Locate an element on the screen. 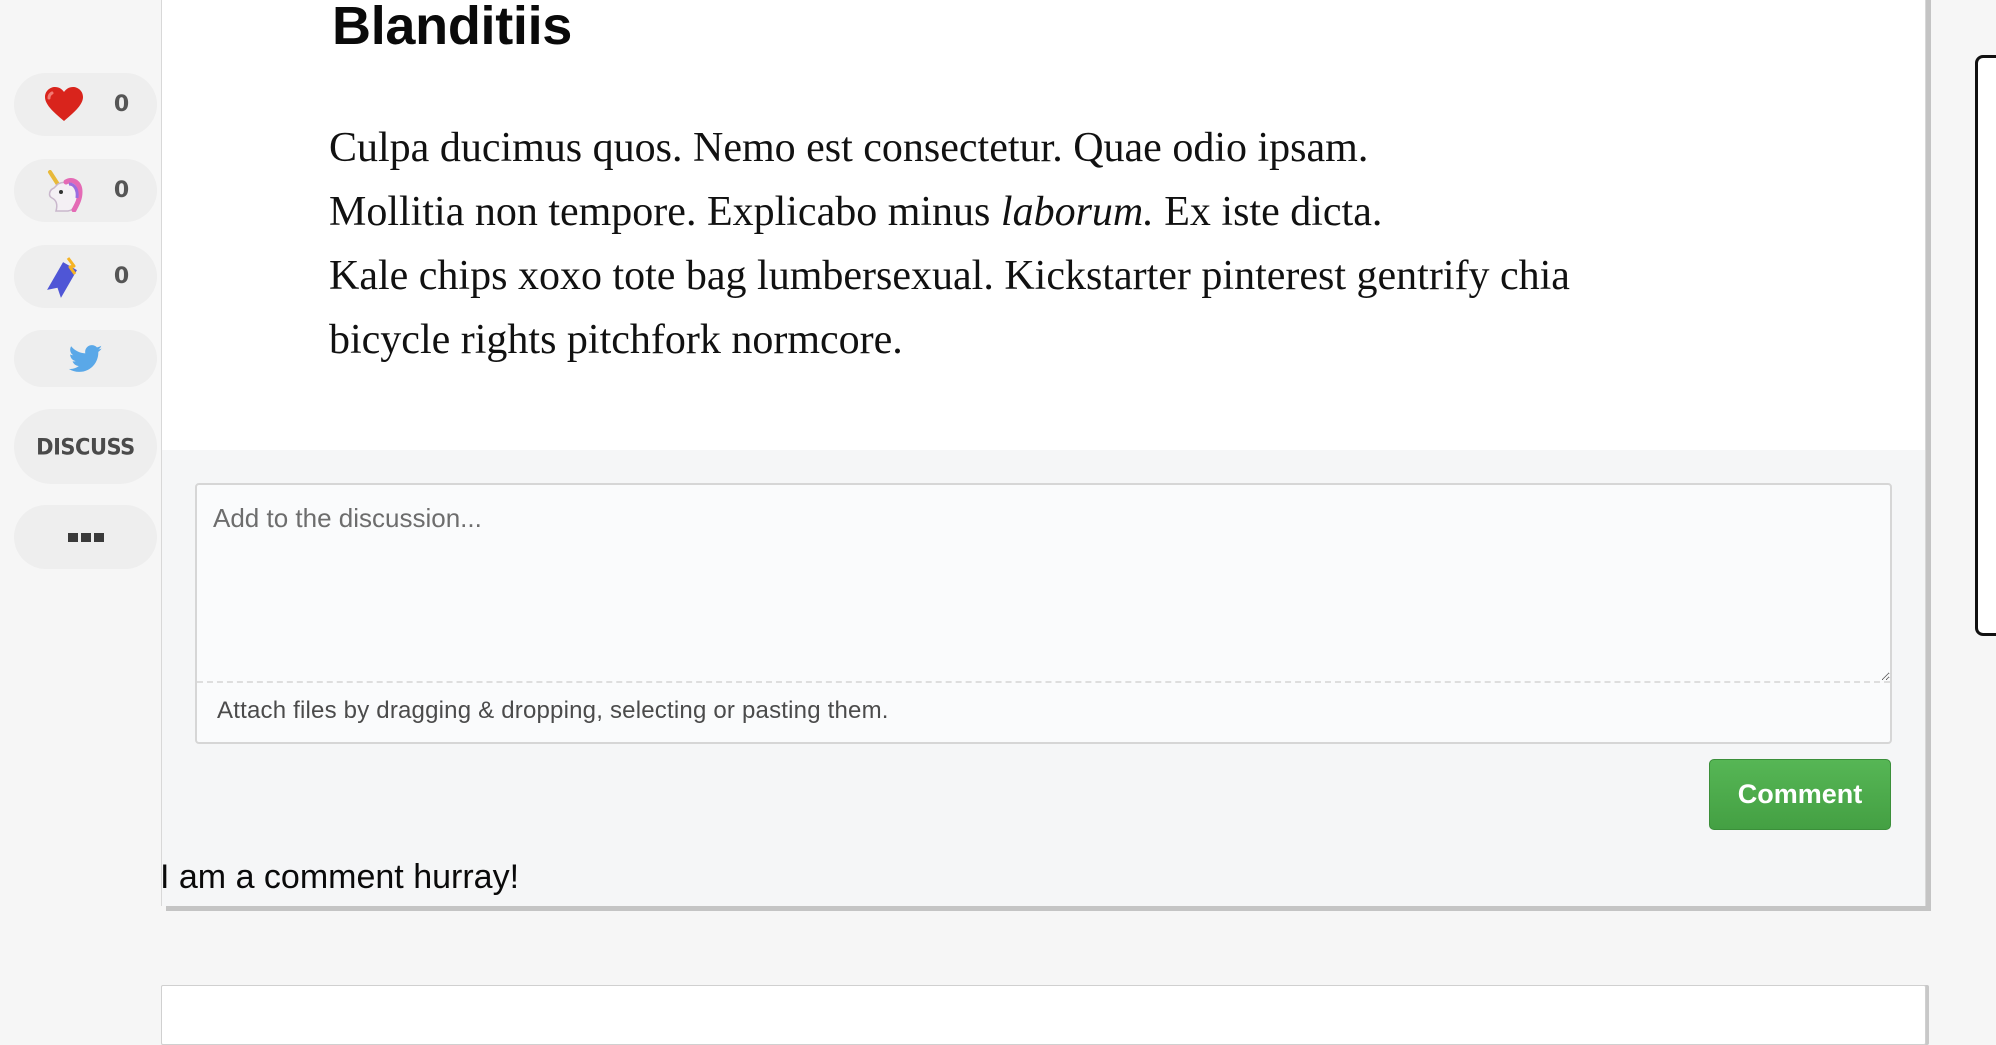 The image size is (1996, 1045). discuss-button: DISCUSS is located at coordinates (85, 446).